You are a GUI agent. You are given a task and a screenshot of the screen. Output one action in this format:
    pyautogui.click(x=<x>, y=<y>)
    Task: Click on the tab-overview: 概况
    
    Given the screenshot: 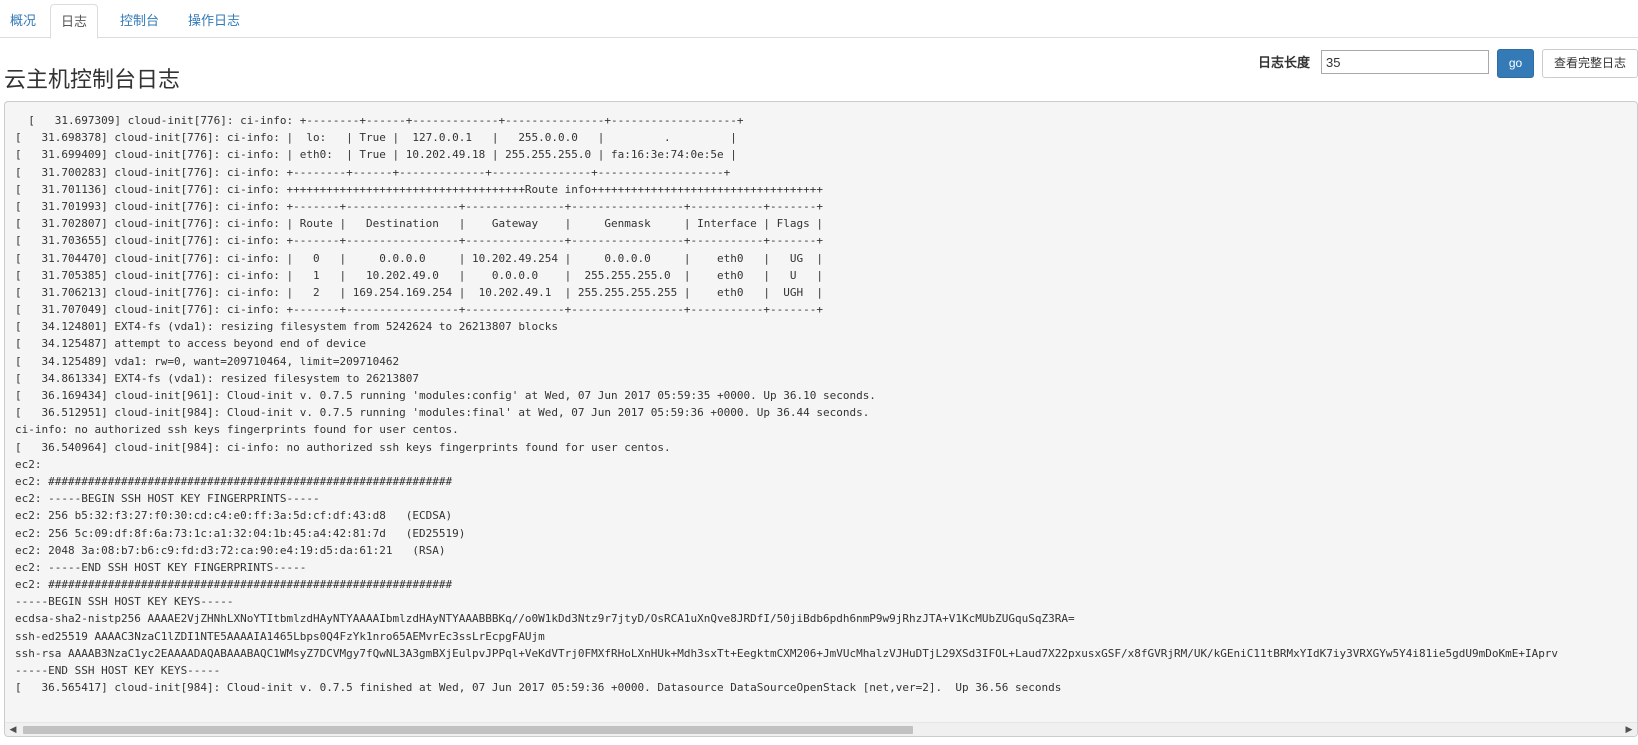 What is the action you would take?
    pyautogui.click(x=23, y=21)
    